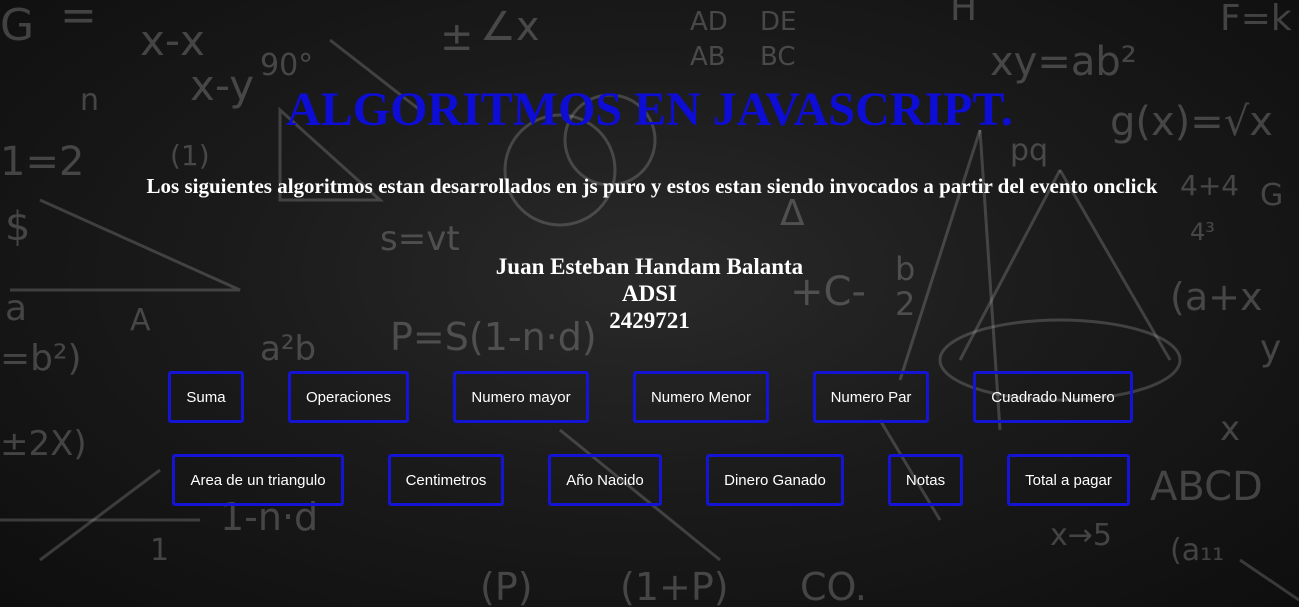  Describe the element at coordinates (871, 397) in the screenshot. I see `numero-par-button: Numero Par` at that location.